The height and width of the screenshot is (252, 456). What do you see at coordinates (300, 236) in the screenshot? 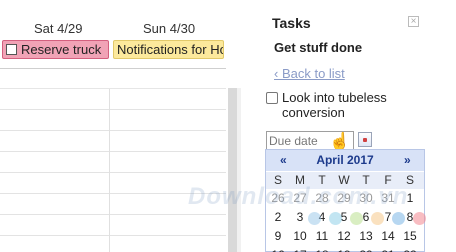
I see `date-picker-day: 10` at bounding box center [300, 236].